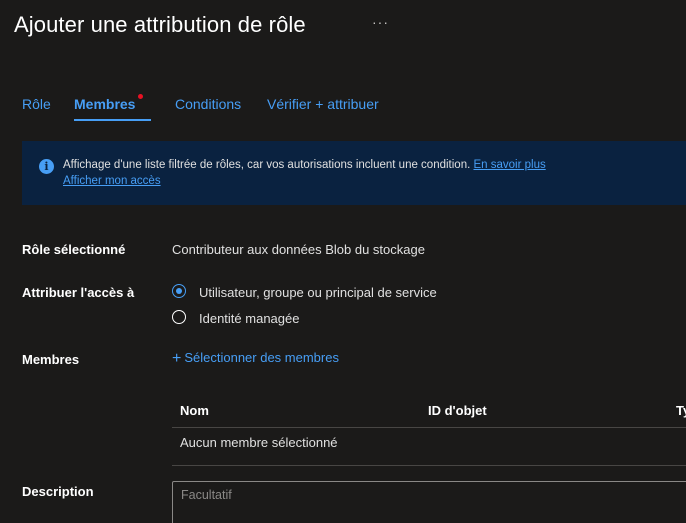 The width and height of the screenshot is (686, 523). Describe the element at coordinates (261, 357) in the screenshot. I see `select-members-label: Sélectionner des membres` at that location.